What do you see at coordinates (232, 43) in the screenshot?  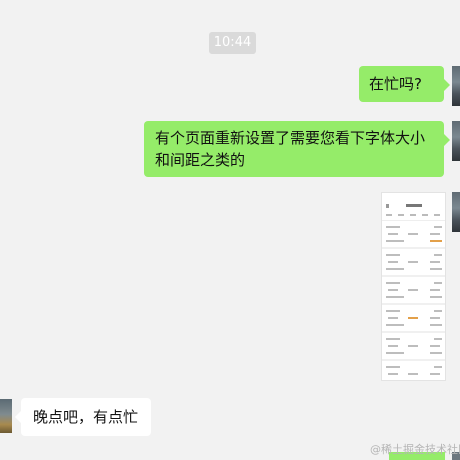 I see `timestamp: 10:44` at bounding box center [232, 43].